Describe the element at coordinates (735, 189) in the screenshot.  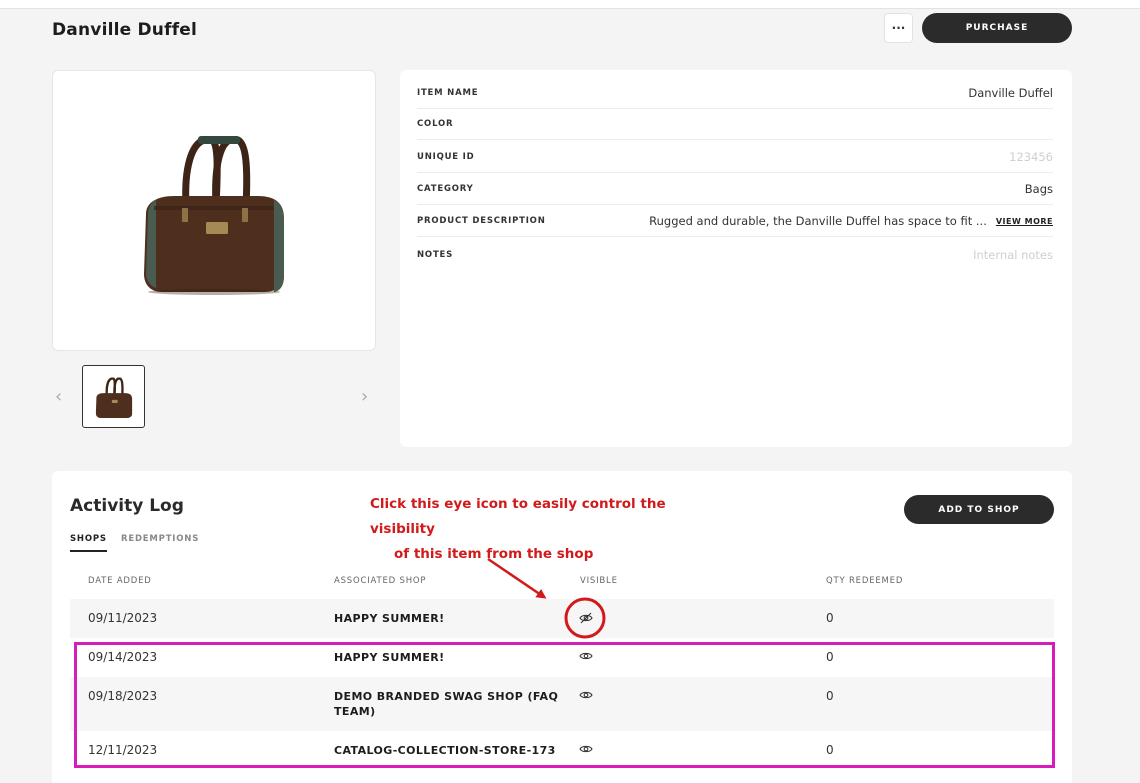
I see `detail-row-category: CATEGORY Bags` at that location.